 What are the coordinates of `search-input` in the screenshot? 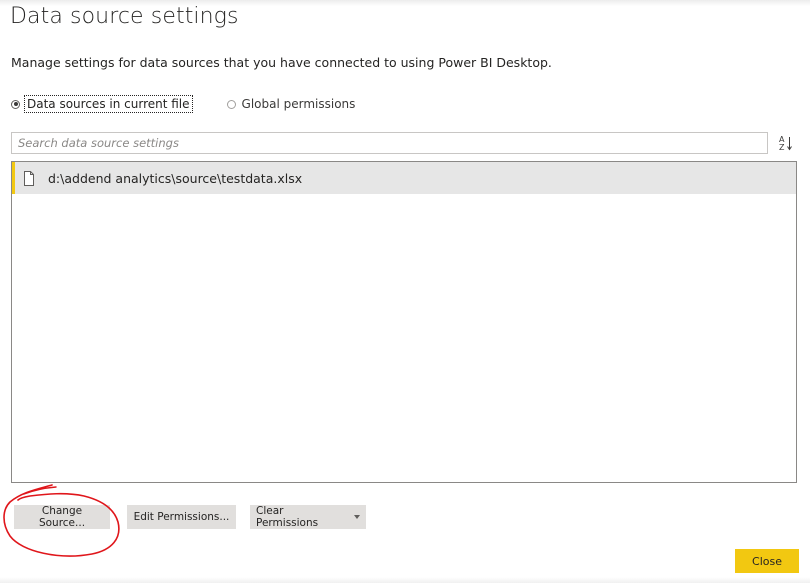 It's located at (392, 143).